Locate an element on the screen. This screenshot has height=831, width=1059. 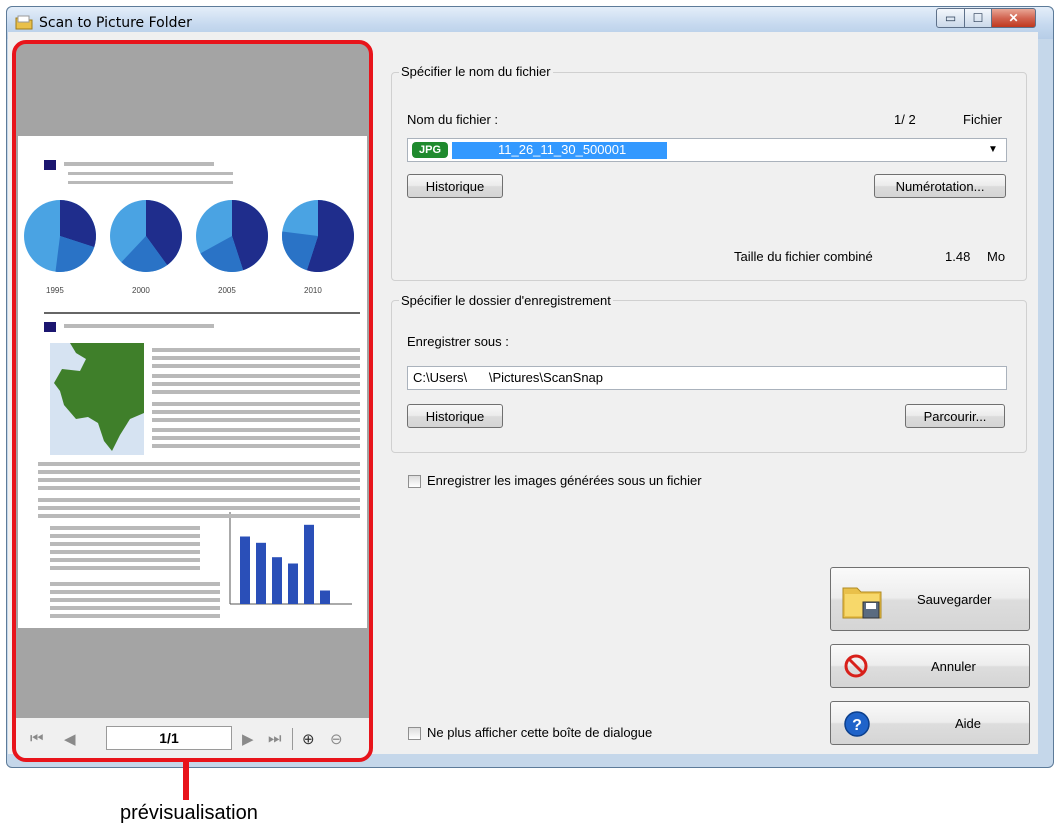
close-button: ✕ is located at coordinates (1013, 18).